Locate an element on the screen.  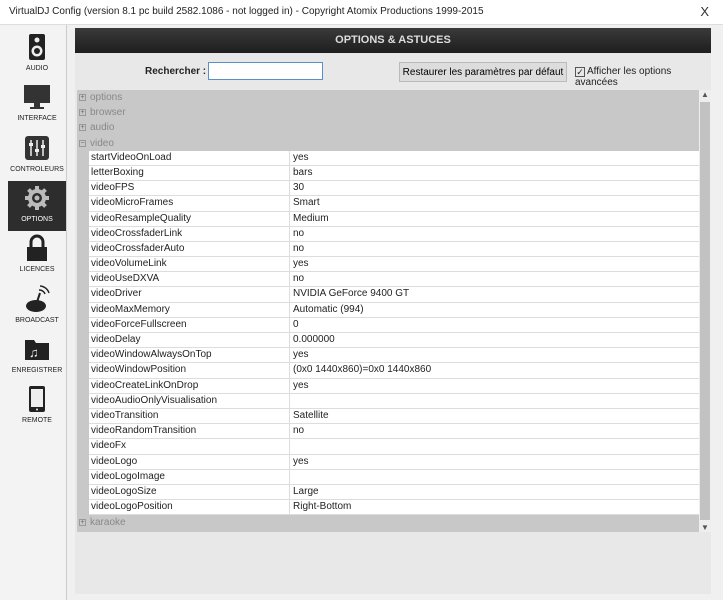
table-row: videoCrossfaderAuto no is located at coordinates (394, 249).